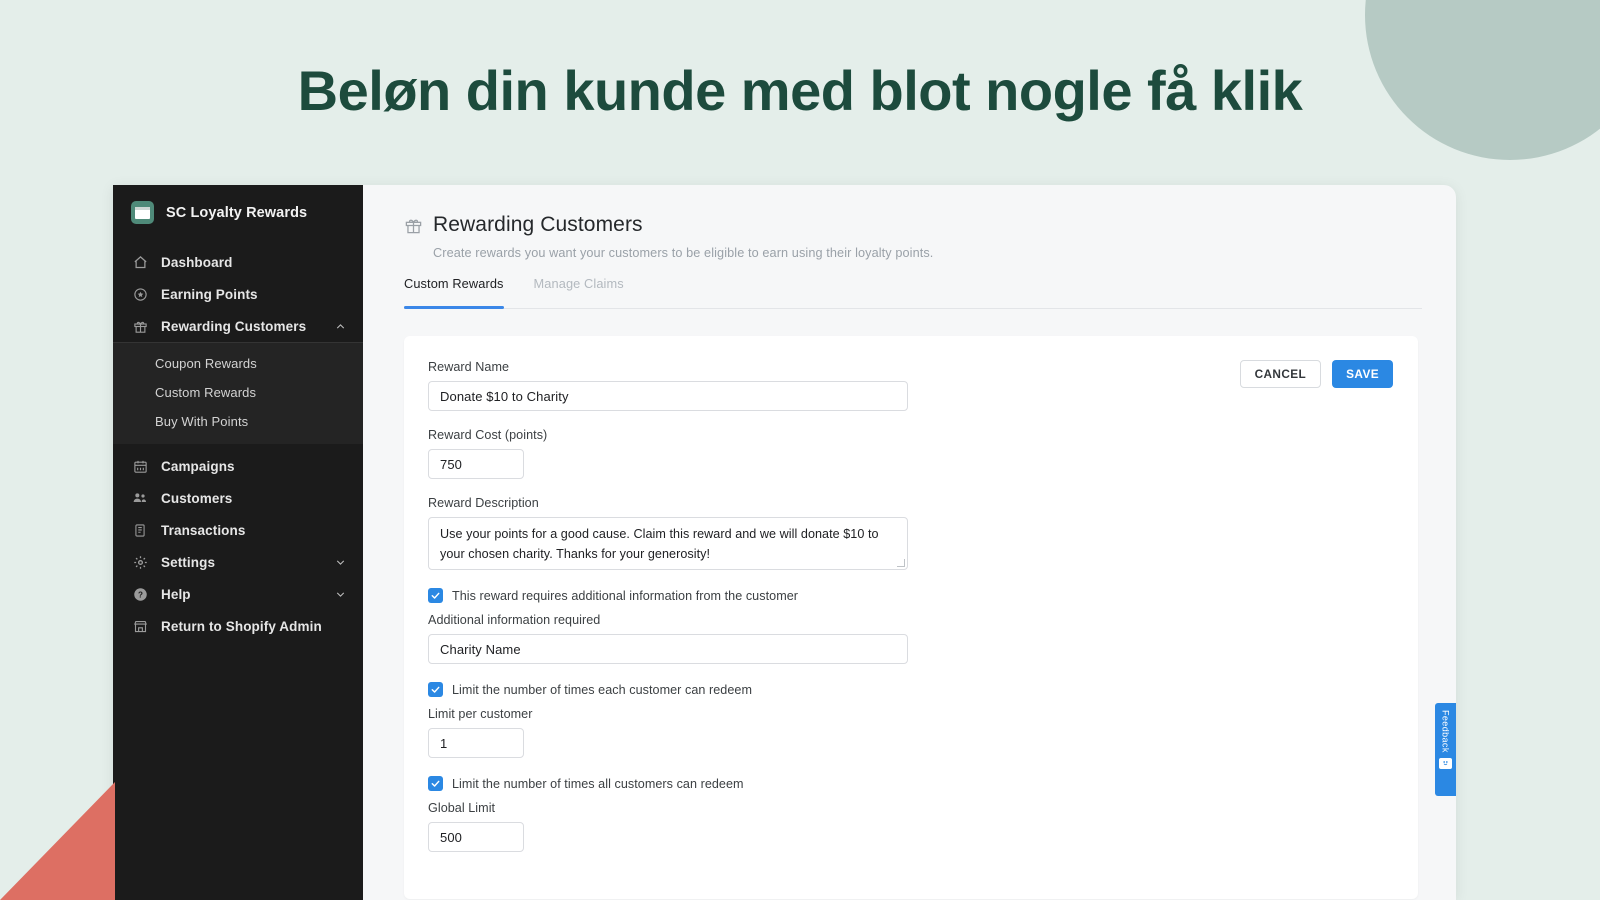  What do you see at coordinates (238, 594) in the screenshot?
I see `sidebar-item-help: ? Help` at bounding box center [238, 594].